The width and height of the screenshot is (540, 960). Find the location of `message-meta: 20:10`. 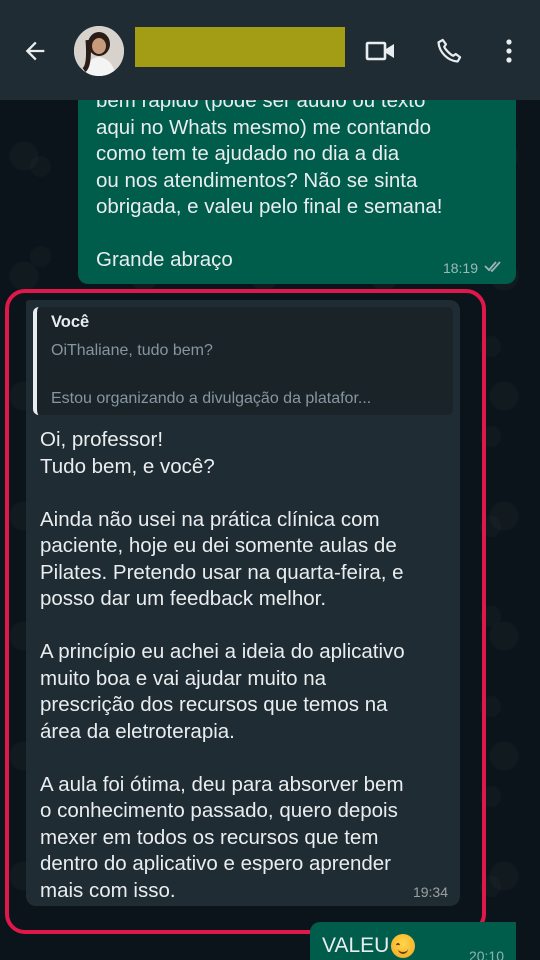

message-meta: 20:10 is located at coordinates (486, 954).